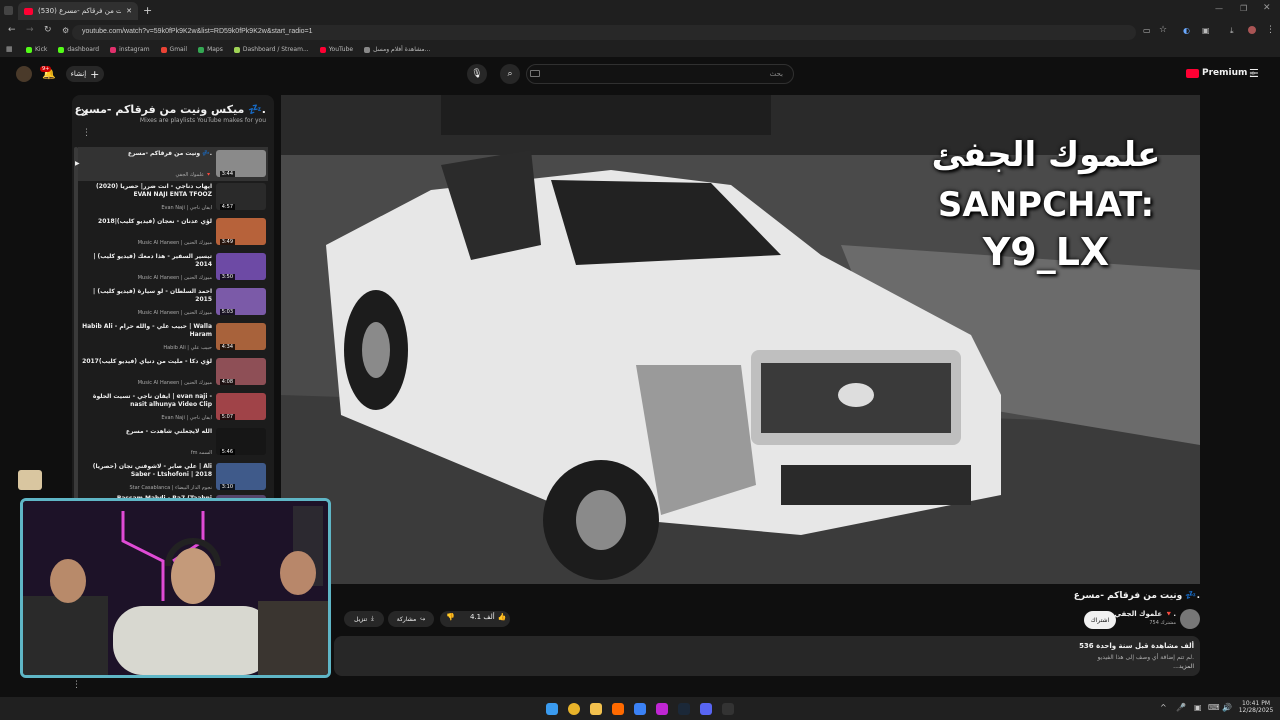  Describe the element at coordinates (134, 49) in the screenshot. I see `bookmark-label: instagram` at that location.